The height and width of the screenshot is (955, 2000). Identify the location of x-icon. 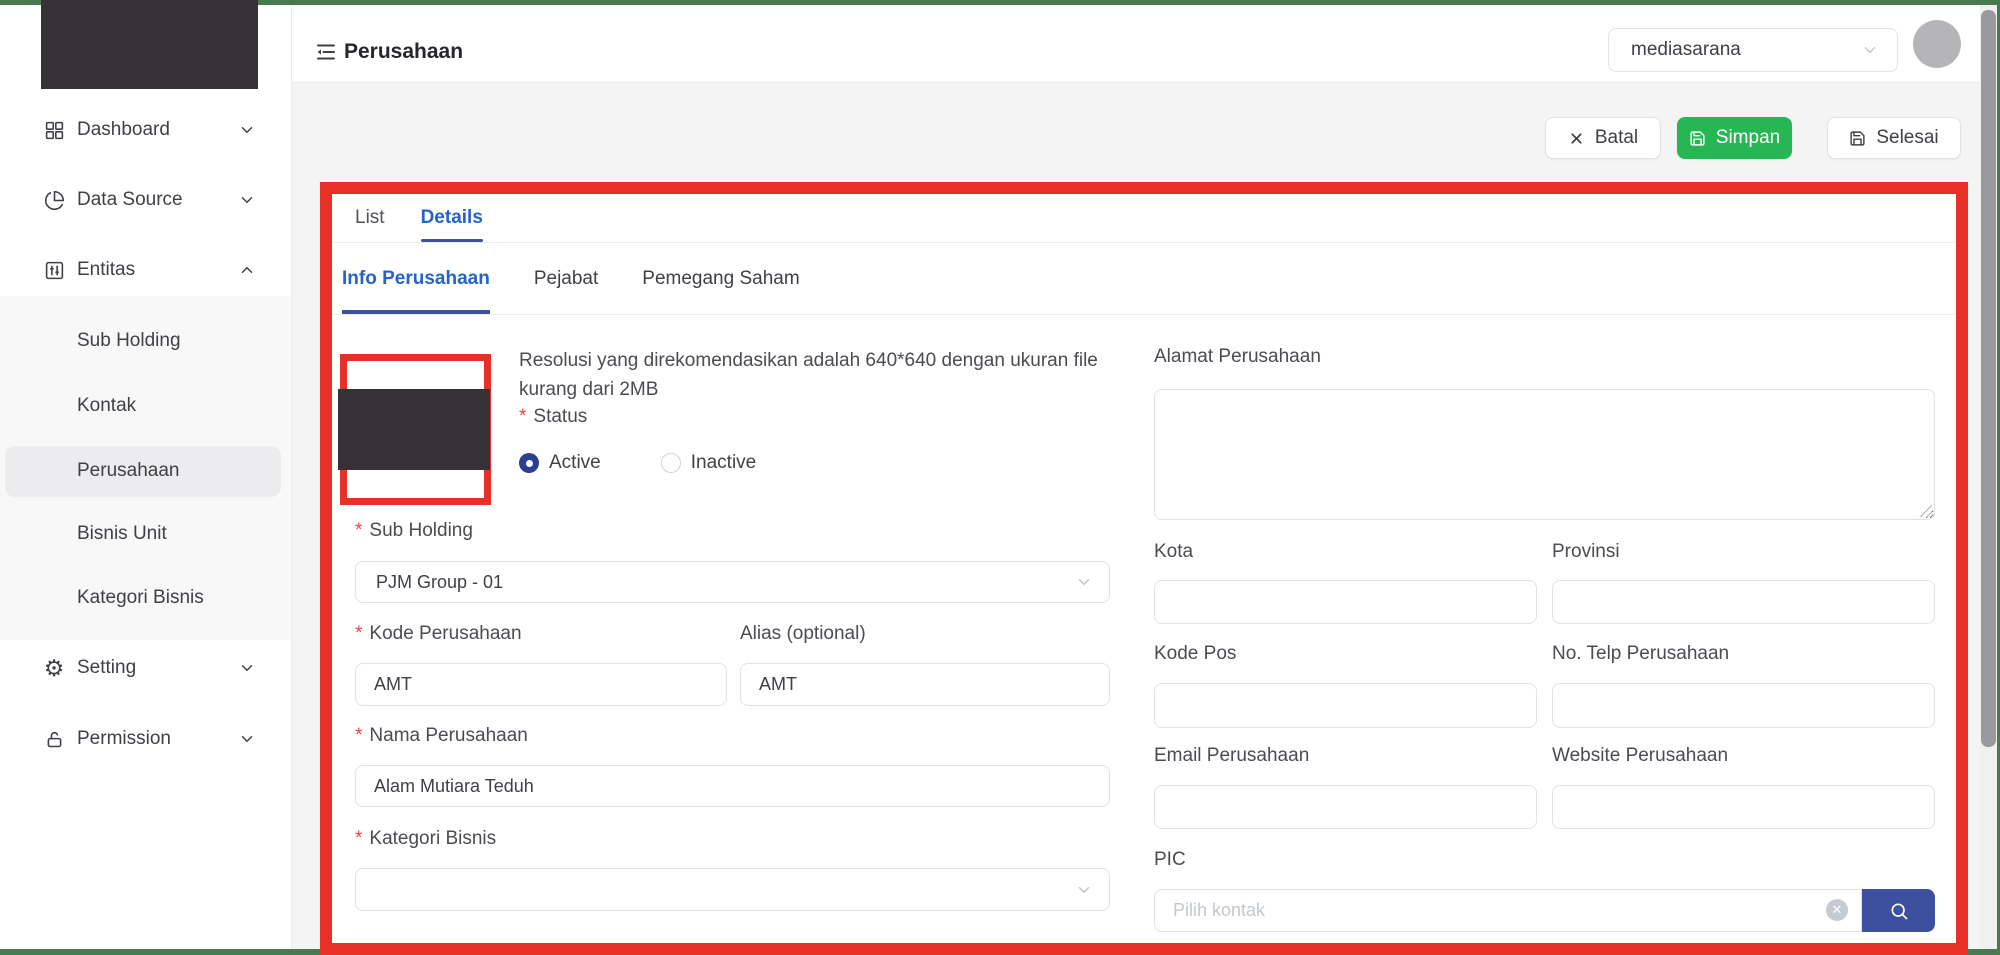
(1576, 138).